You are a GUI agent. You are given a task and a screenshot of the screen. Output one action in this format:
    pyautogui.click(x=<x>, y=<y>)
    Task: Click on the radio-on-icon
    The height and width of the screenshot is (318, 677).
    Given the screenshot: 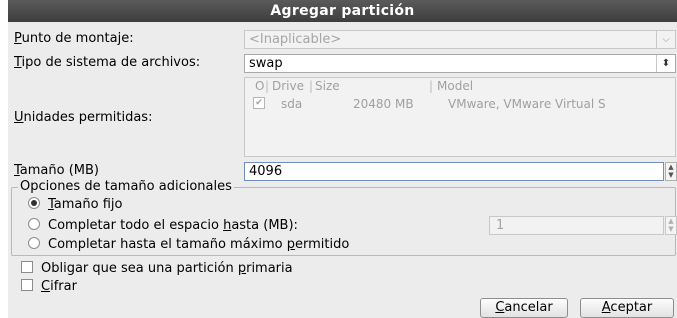 What is the action you would take?
    pyautogui.click(x=34, y=203)
    